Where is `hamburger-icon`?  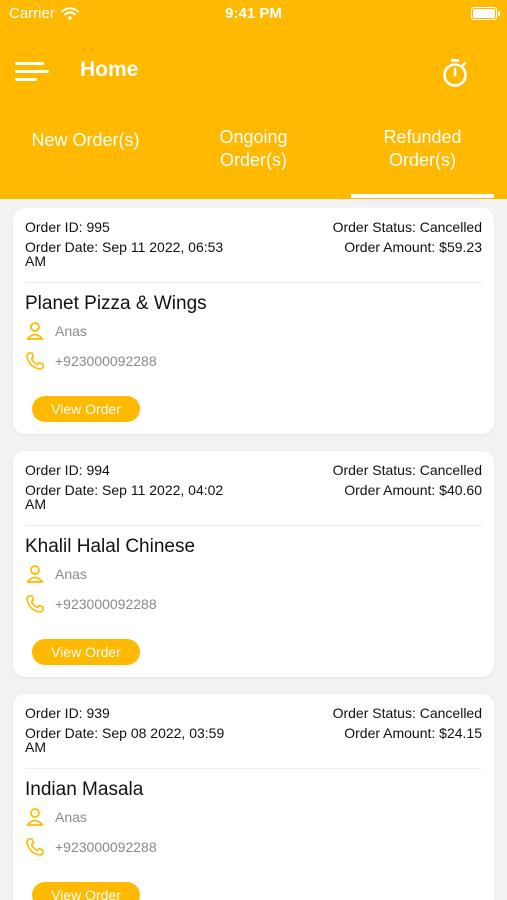
hamburger-icon is located at coordinates (32, 72).